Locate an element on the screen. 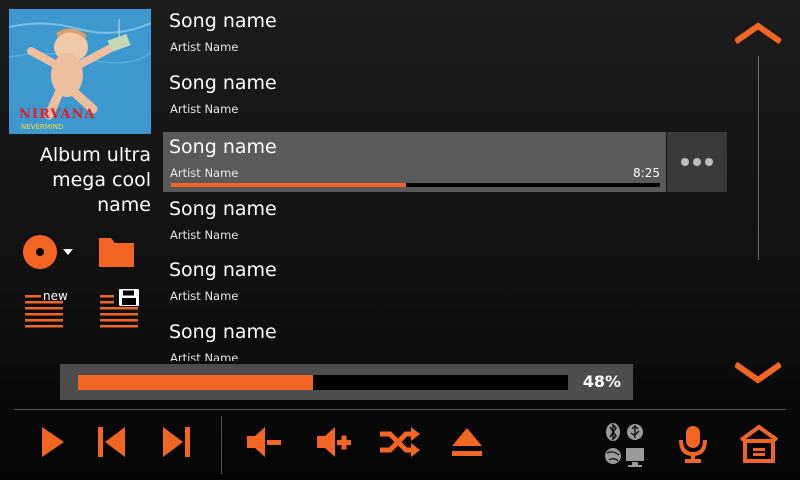 This screenshot has width=800, height=480. shuffle-button is located at coordinates (400, 442).